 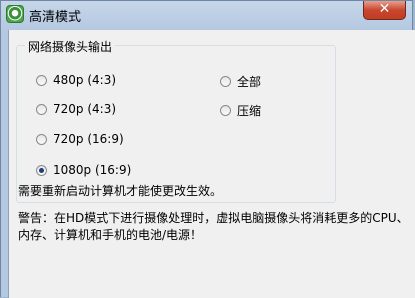 I want to click on radio-label: 全部, so click(x=249, y=82).